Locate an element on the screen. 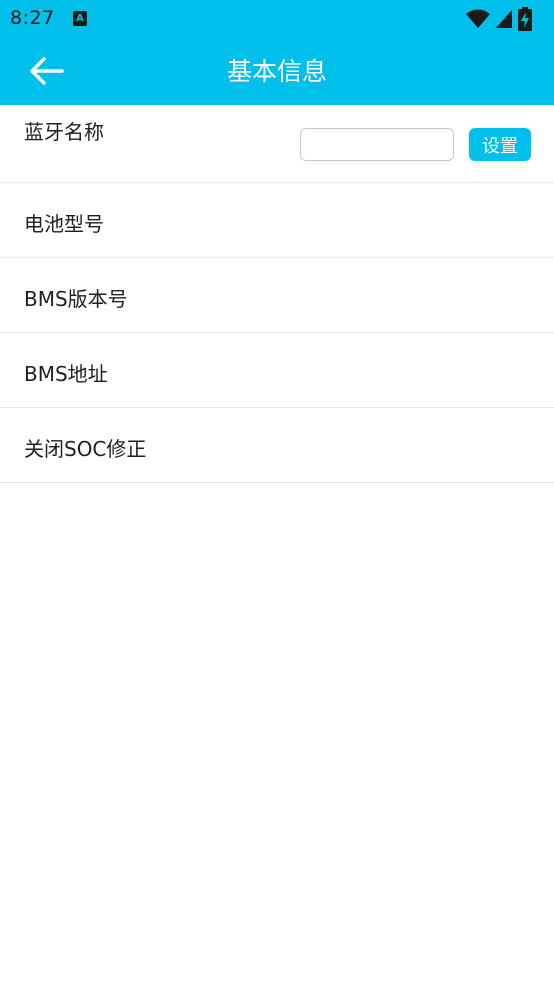  status-time: 8:27 is located at coordinates (32, 18).